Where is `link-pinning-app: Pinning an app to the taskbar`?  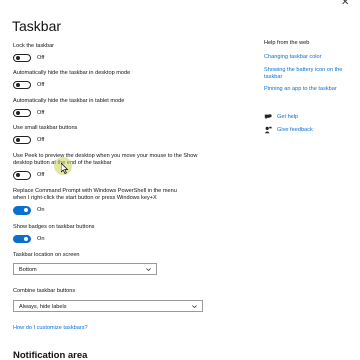 link-pinning-app: Pinning an app to the taskbar is located at coordinates (300, 89).